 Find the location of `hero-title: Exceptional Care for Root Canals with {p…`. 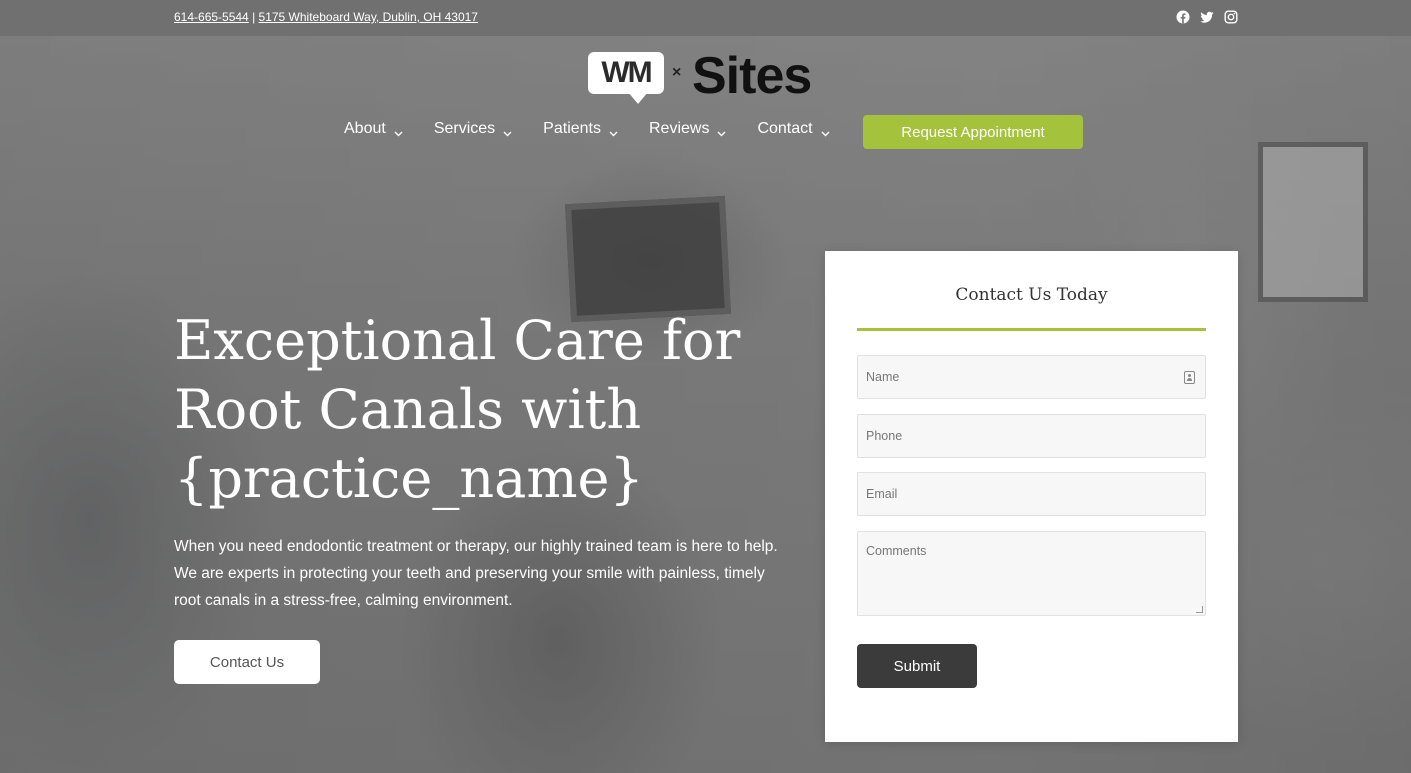

hero-title: Exceptional Care for Root Canals with {p… is located at coordinates (457, 409).